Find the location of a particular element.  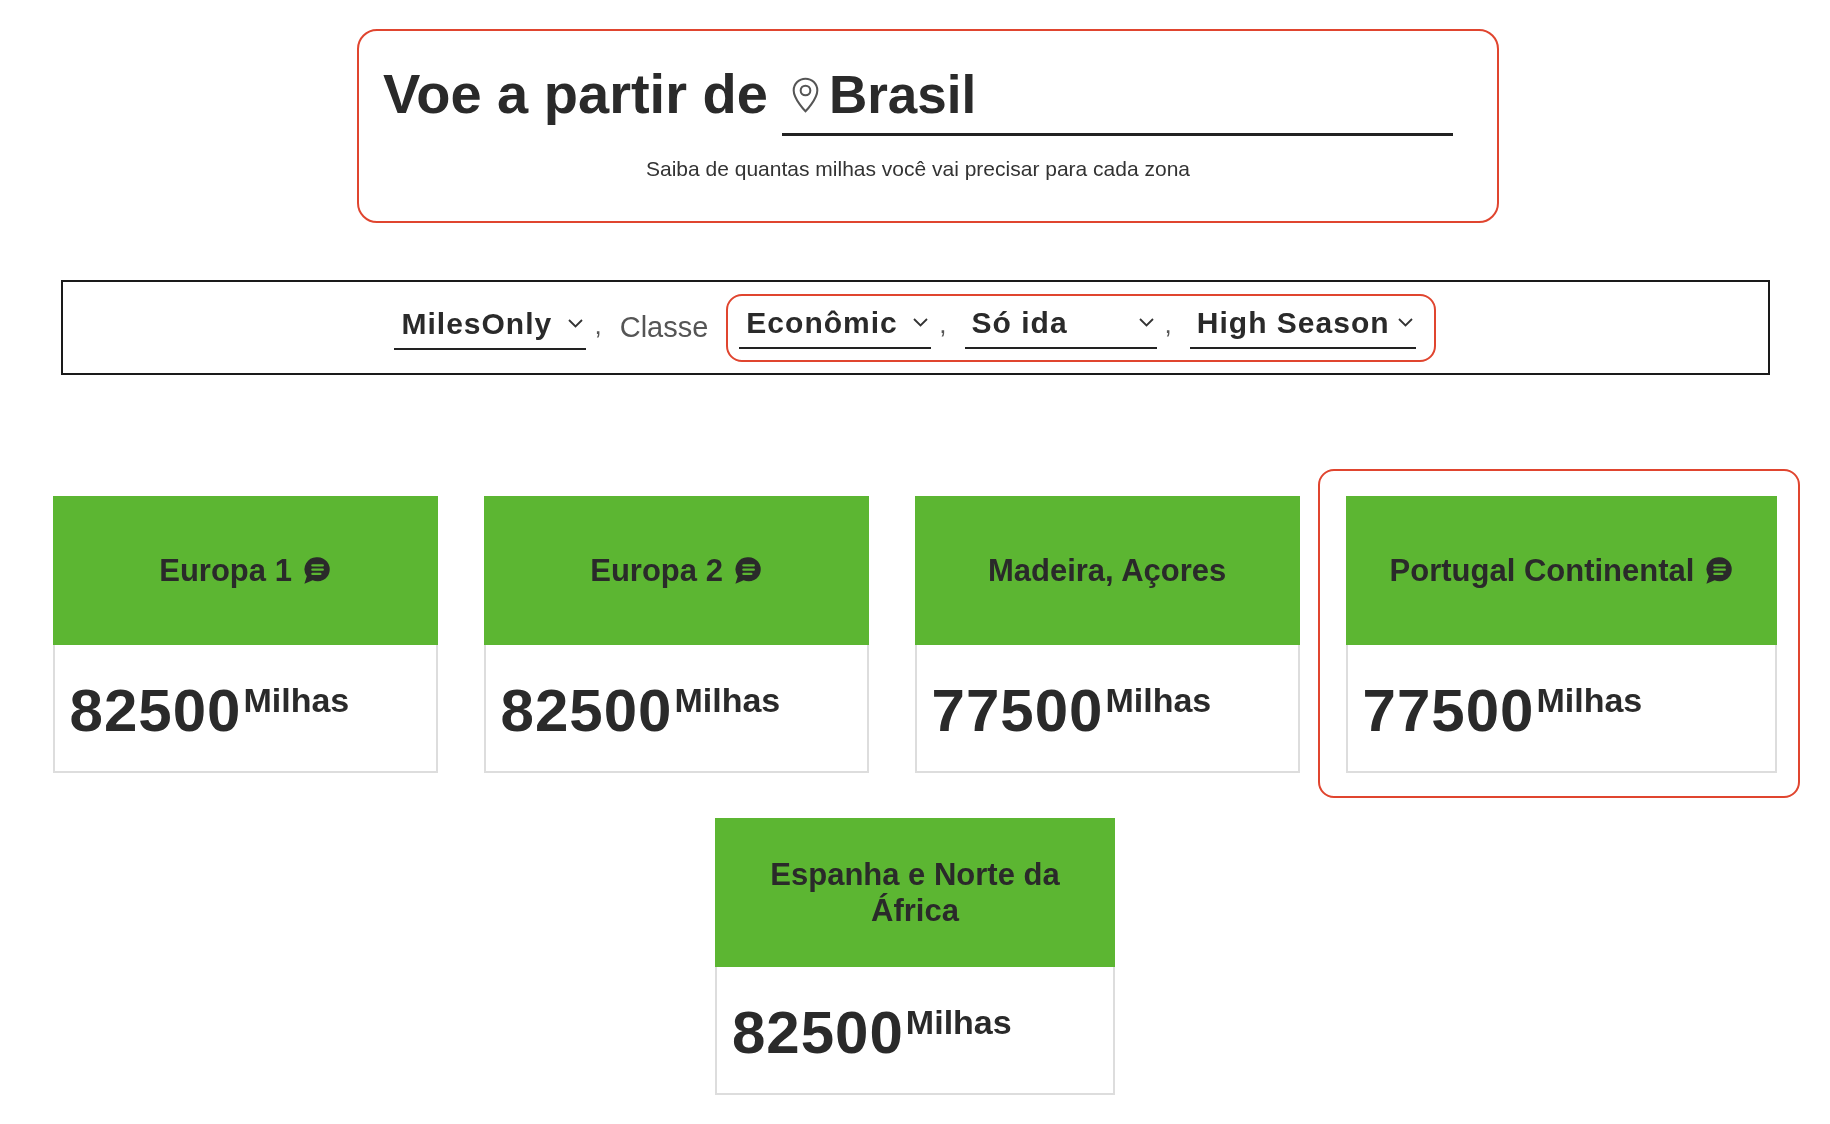

class-label: Classe is located at coordinates (664, 327).